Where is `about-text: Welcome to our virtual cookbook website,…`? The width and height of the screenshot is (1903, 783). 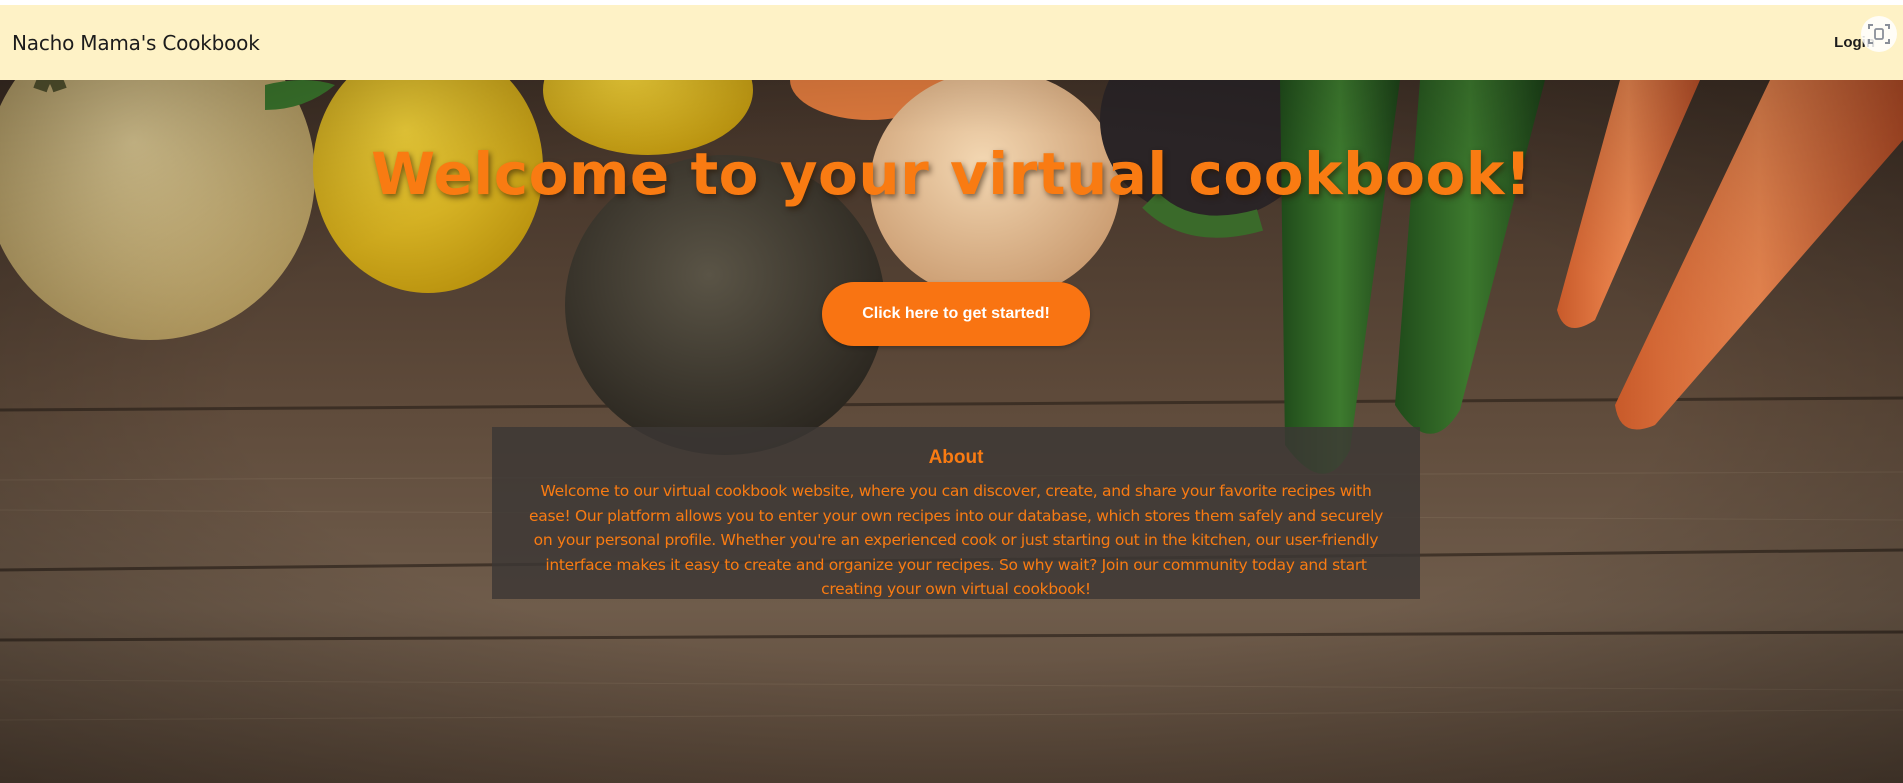
about-text: Welcome to our virtual cookbook website,… is located at coordinates (956, 540).